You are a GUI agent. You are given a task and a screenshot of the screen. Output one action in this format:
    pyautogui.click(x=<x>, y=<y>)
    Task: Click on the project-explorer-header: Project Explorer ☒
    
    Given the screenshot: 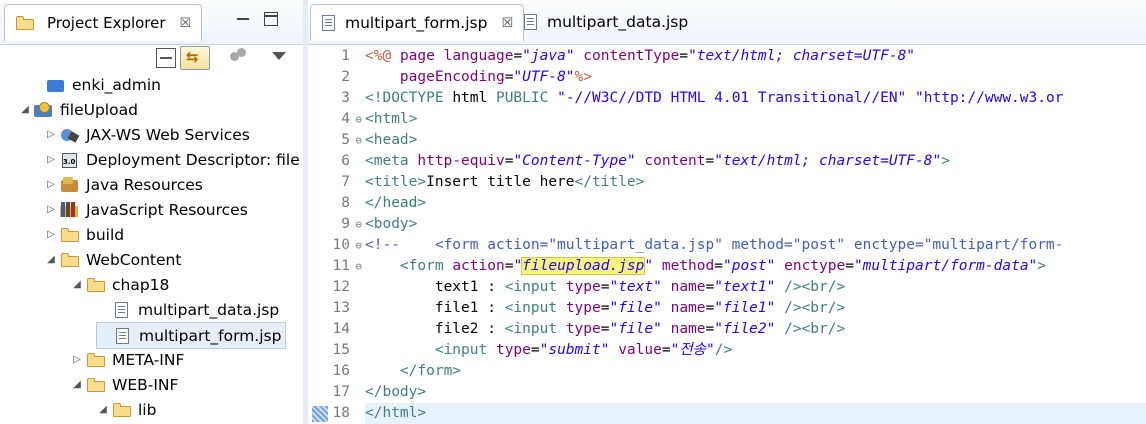 What is the action you would take?
    pyautogui.click(x=151, y=22)
    